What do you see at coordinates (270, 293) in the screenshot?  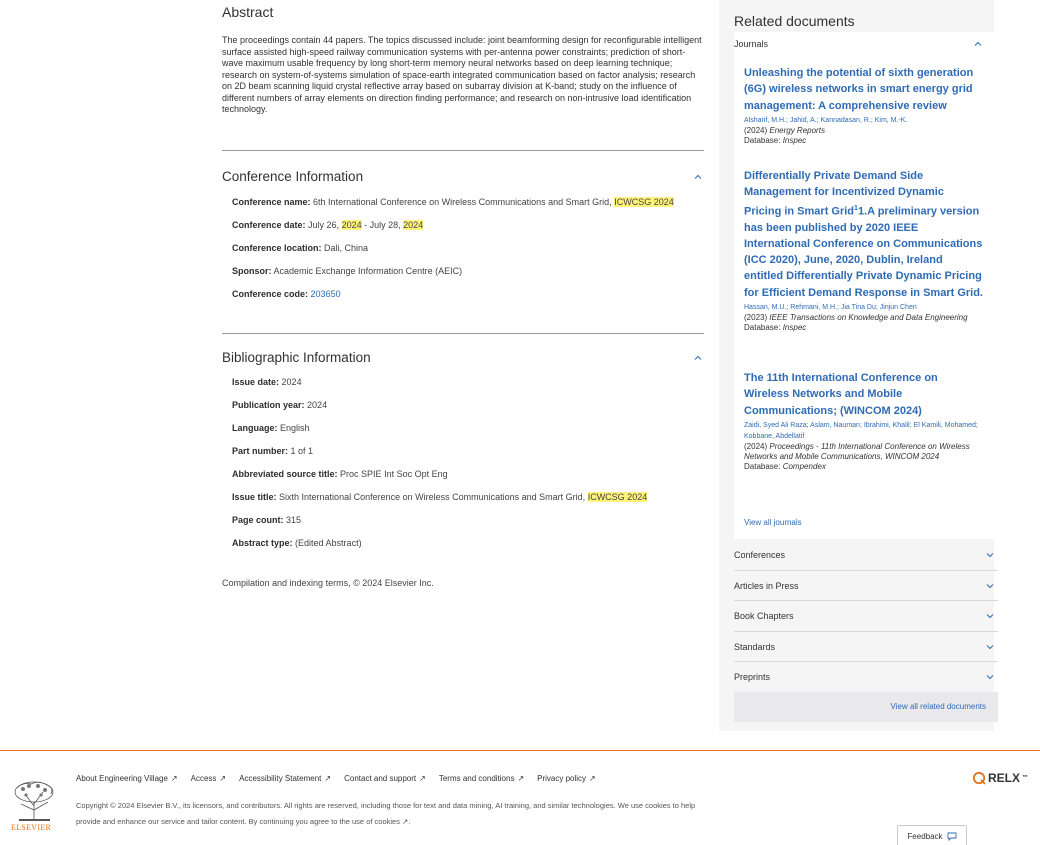 I see `conference-code-label: Conference code:` at bounding box center [270, 293].